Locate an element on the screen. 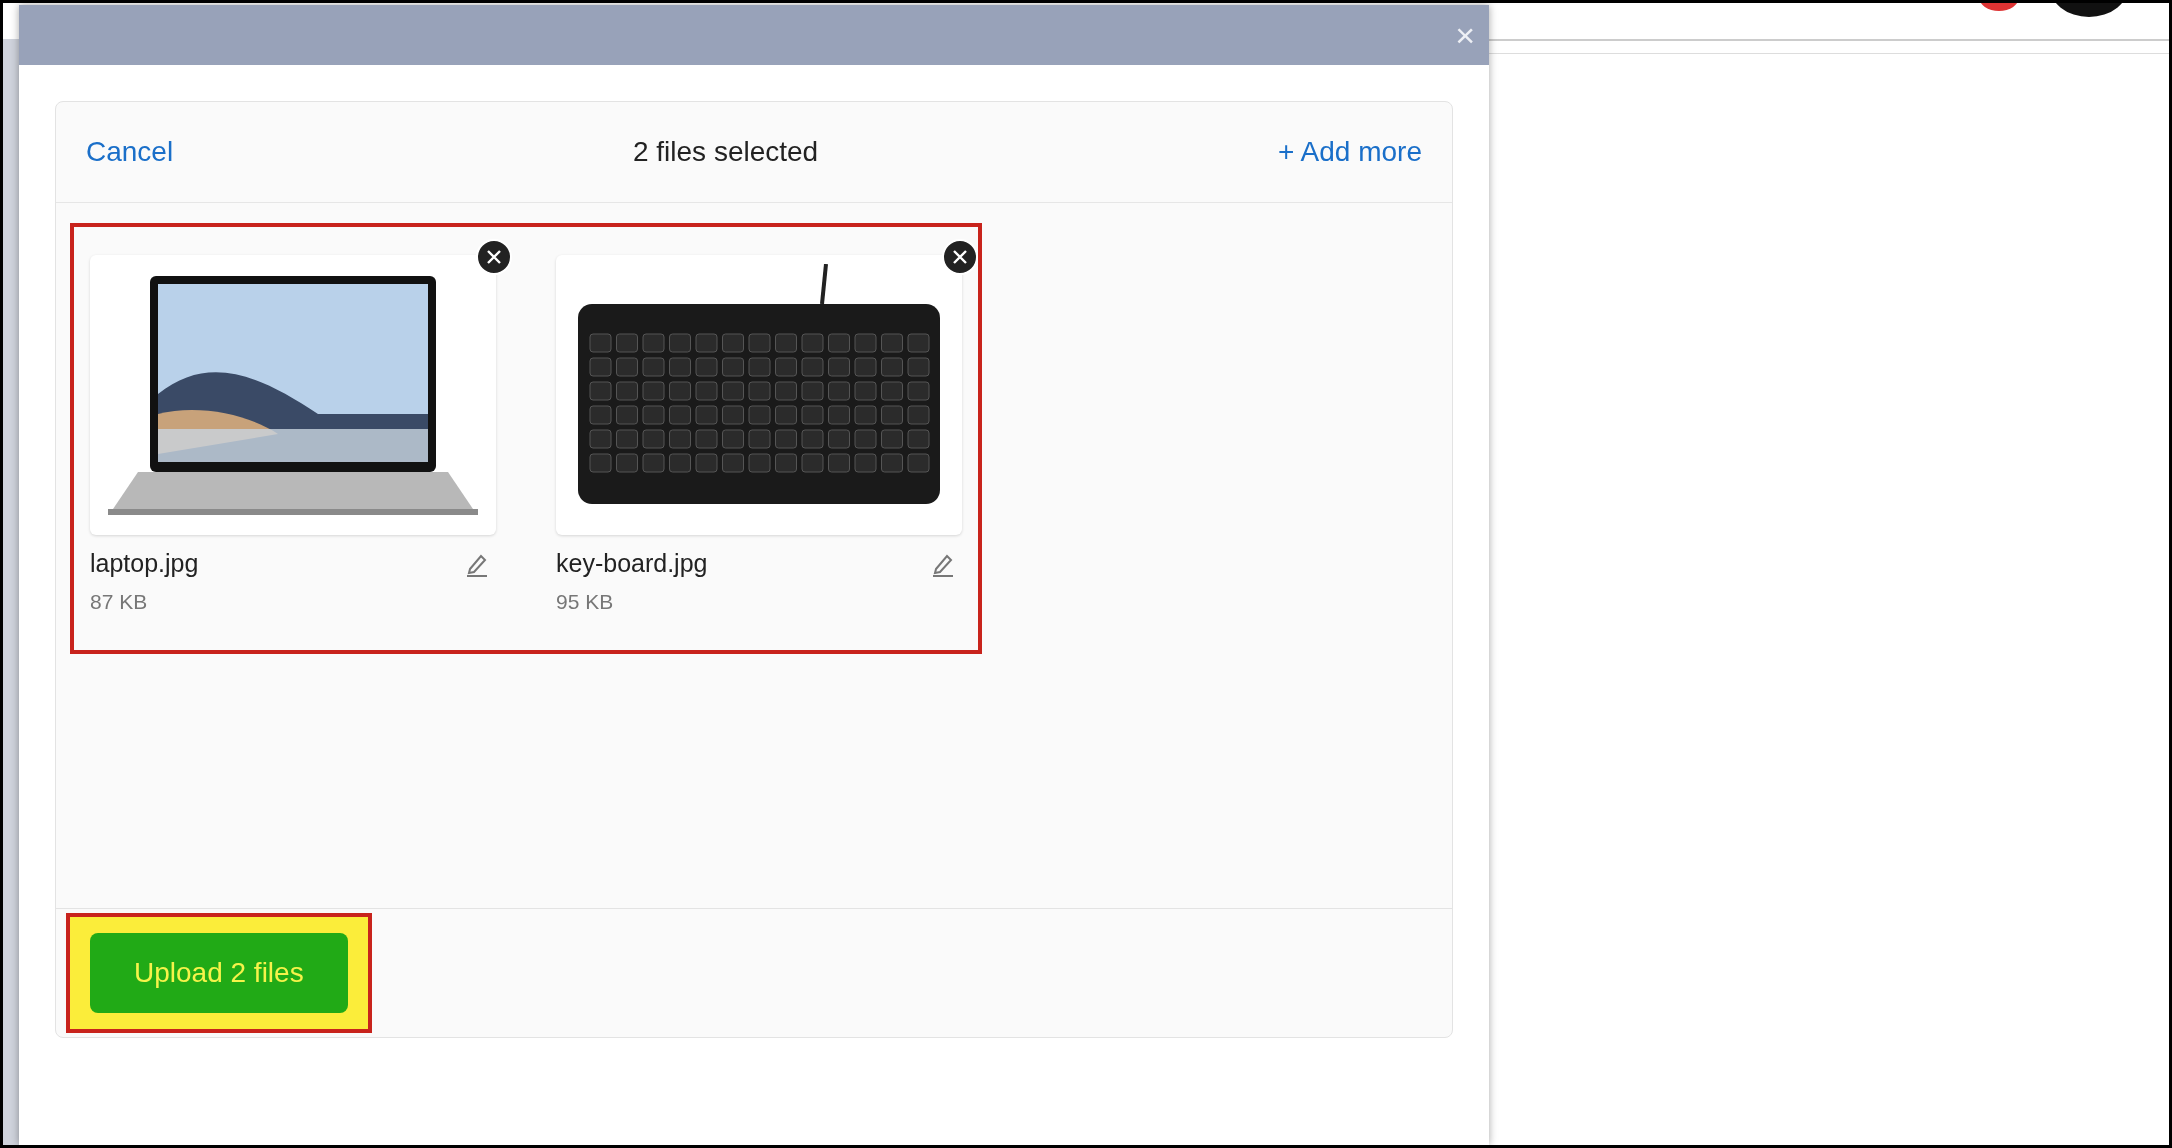 The height and width of the screenshot is (1148, 2172). cancel-link: Cancel is located at coordinates (130, 152).